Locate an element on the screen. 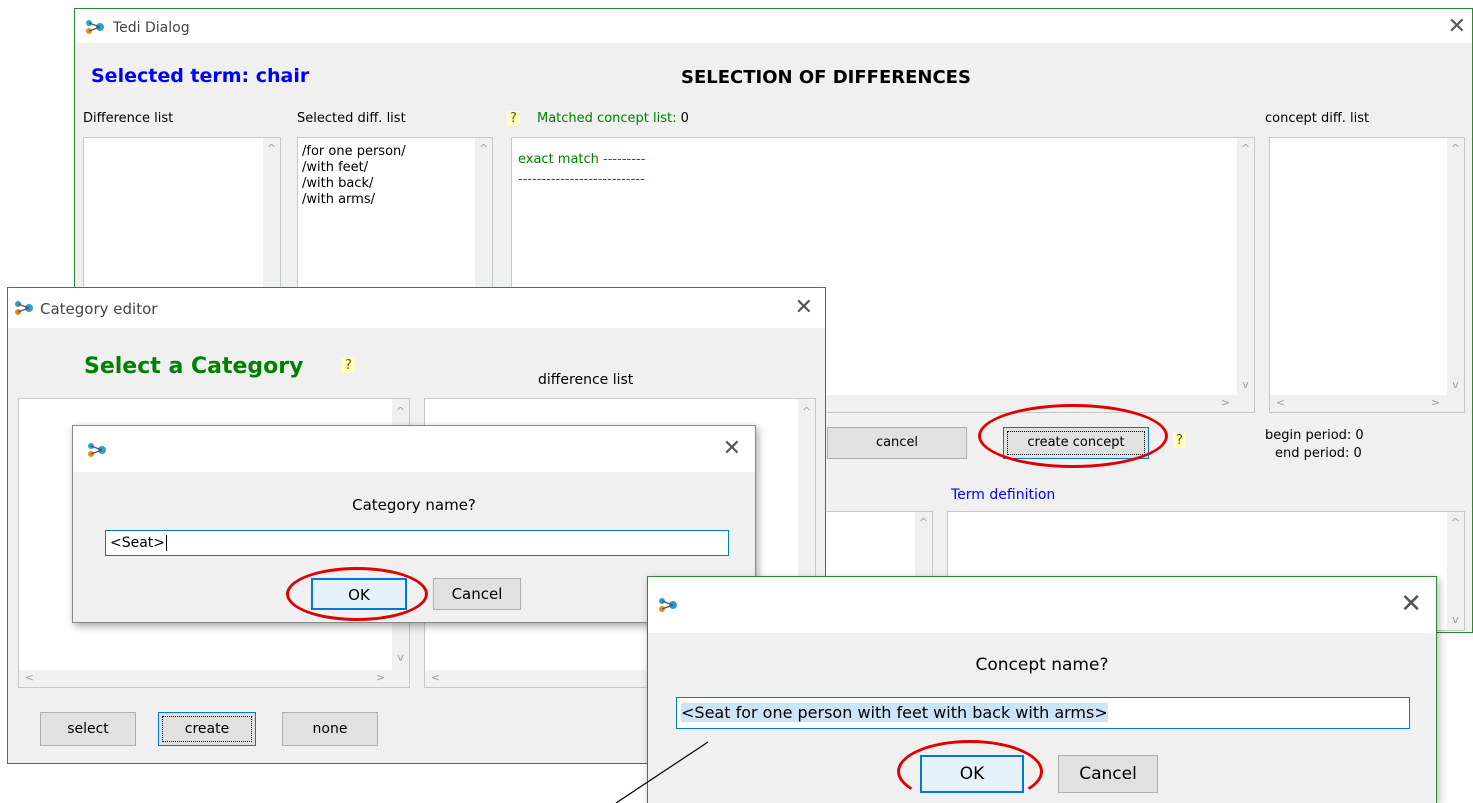 This screenshot has height=803, width=1473. category-titlebar: Category editor ✕ is located at coordinates (416, 308).